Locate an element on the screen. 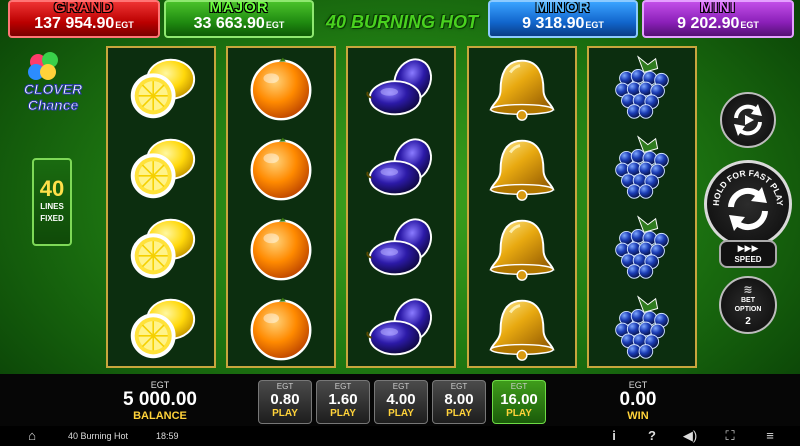  jackpot-major-name: MAJOR is located at coordinates (239, 8).